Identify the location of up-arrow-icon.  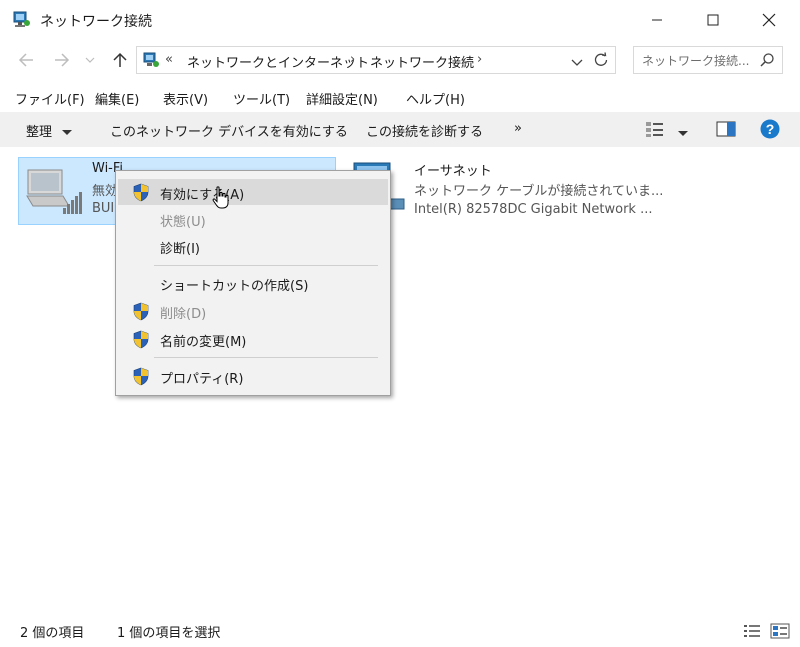
(120, 60).